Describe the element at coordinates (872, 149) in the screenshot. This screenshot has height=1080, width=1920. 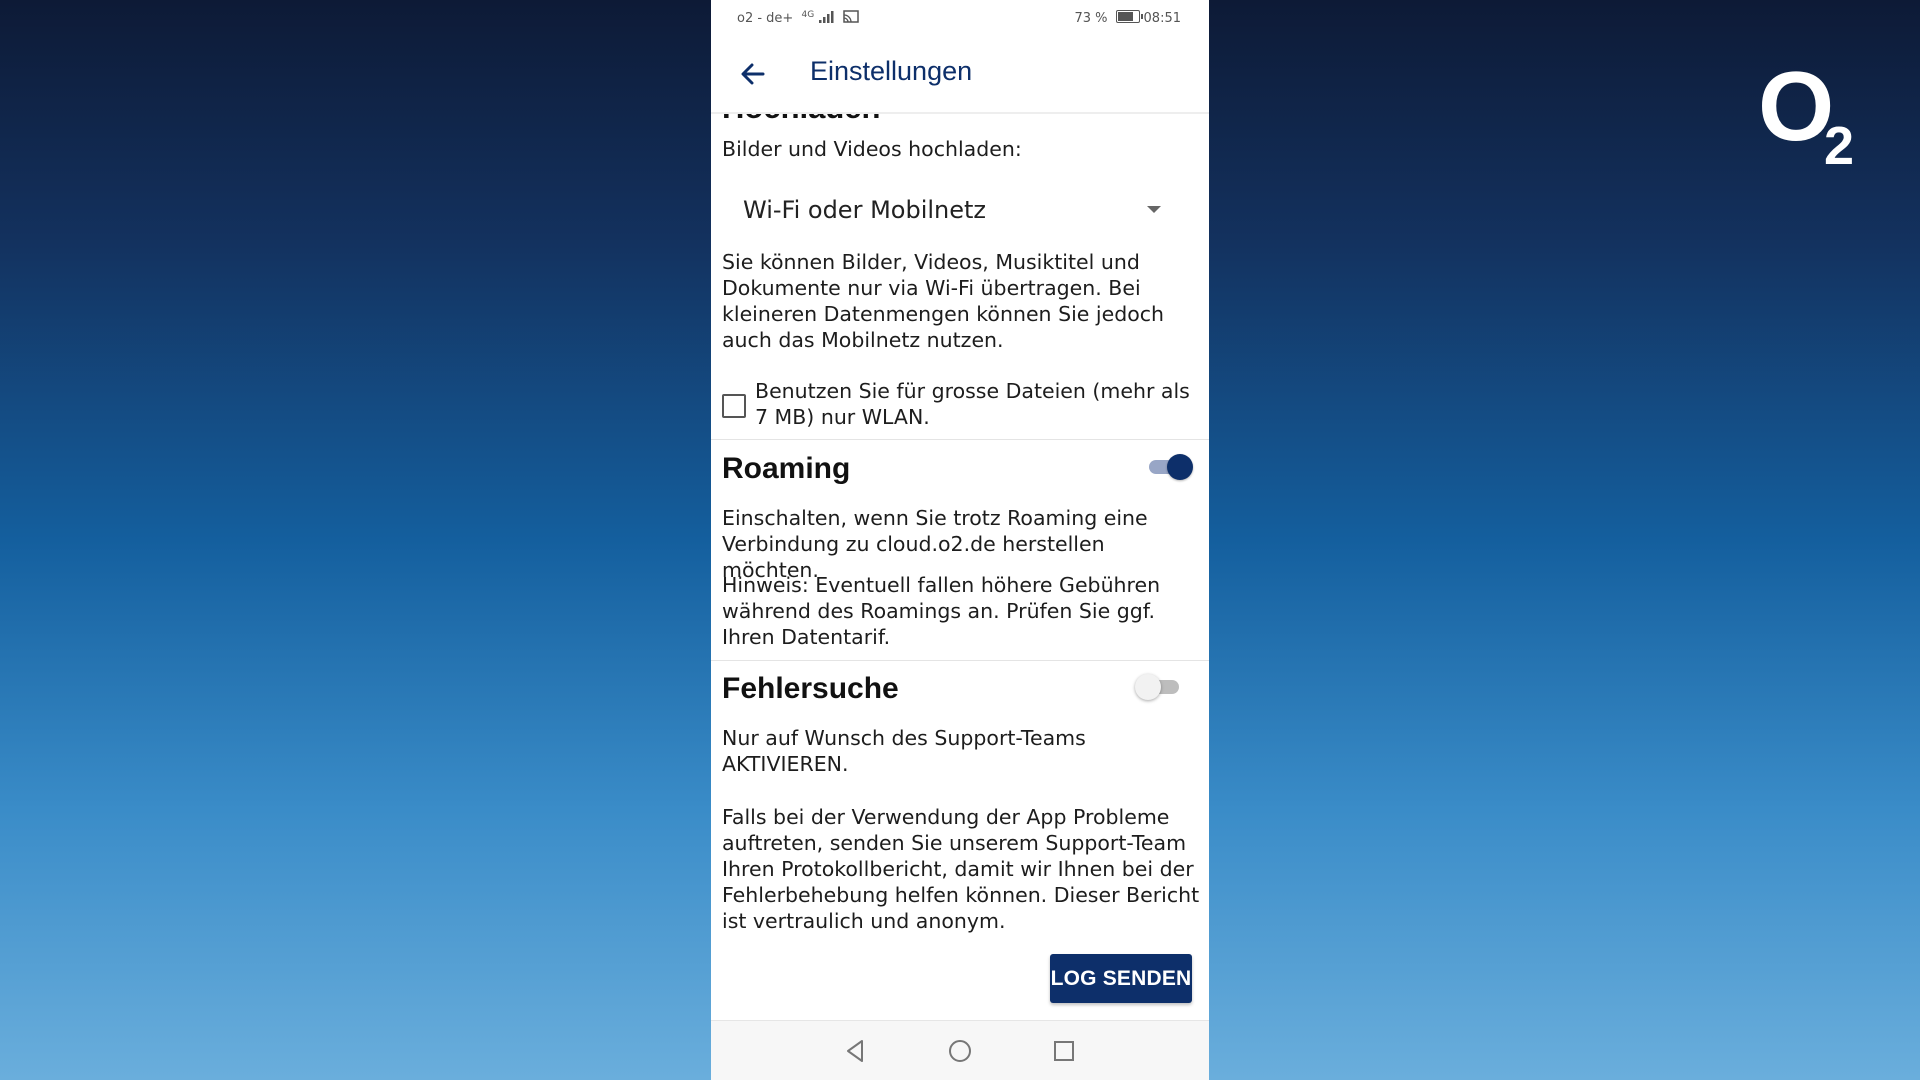
I see `upload-label: Bilder und Videos hochladen:` at that location.